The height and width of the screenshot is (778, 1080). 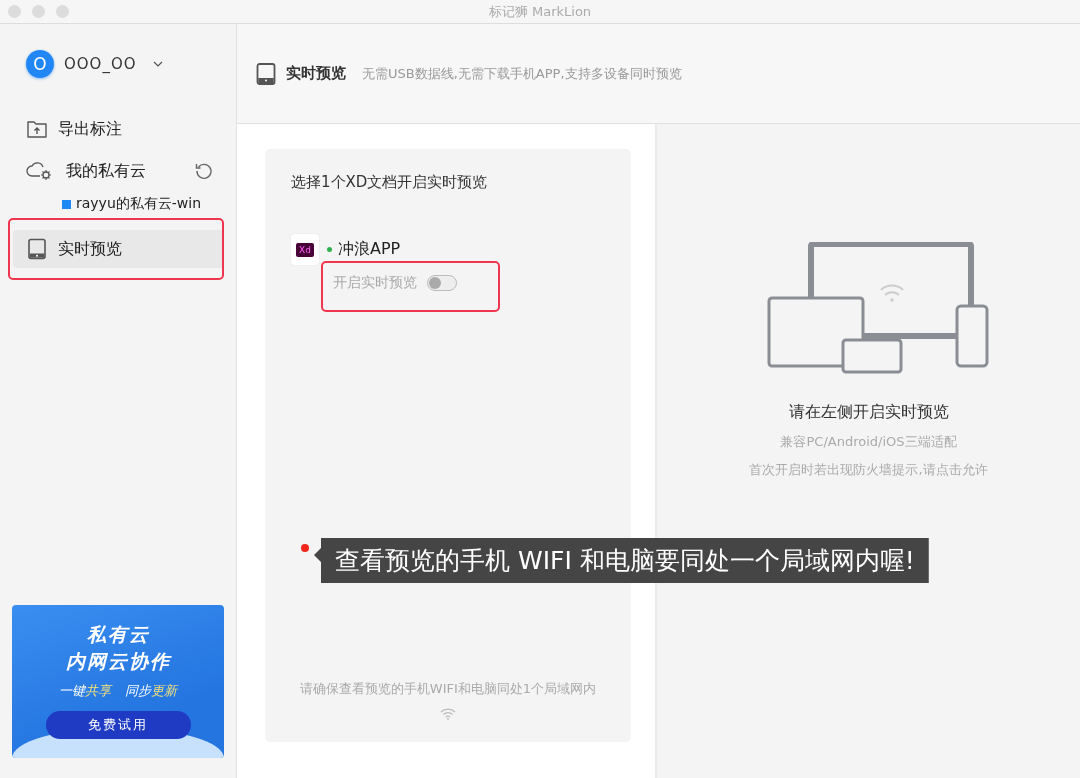 I want to click on wifi-icon, so click(x=448, y=714).